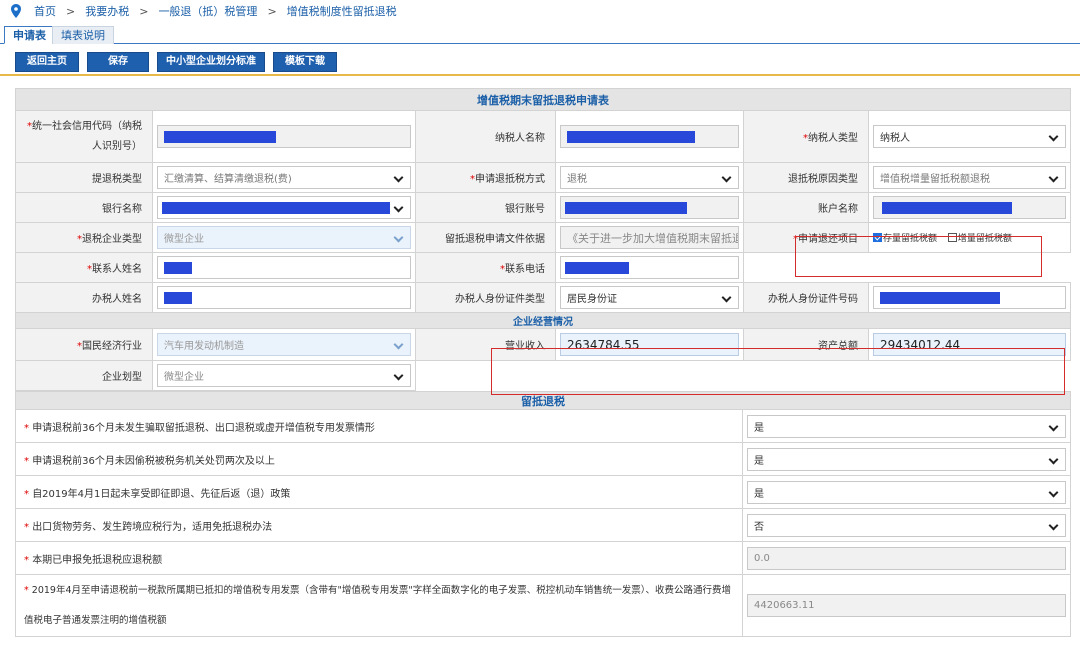 The image size is (1080, 658). Describe the element at coordinates (906, 558) in the screenshot. I see `question-5-field: 0.0` at that location.